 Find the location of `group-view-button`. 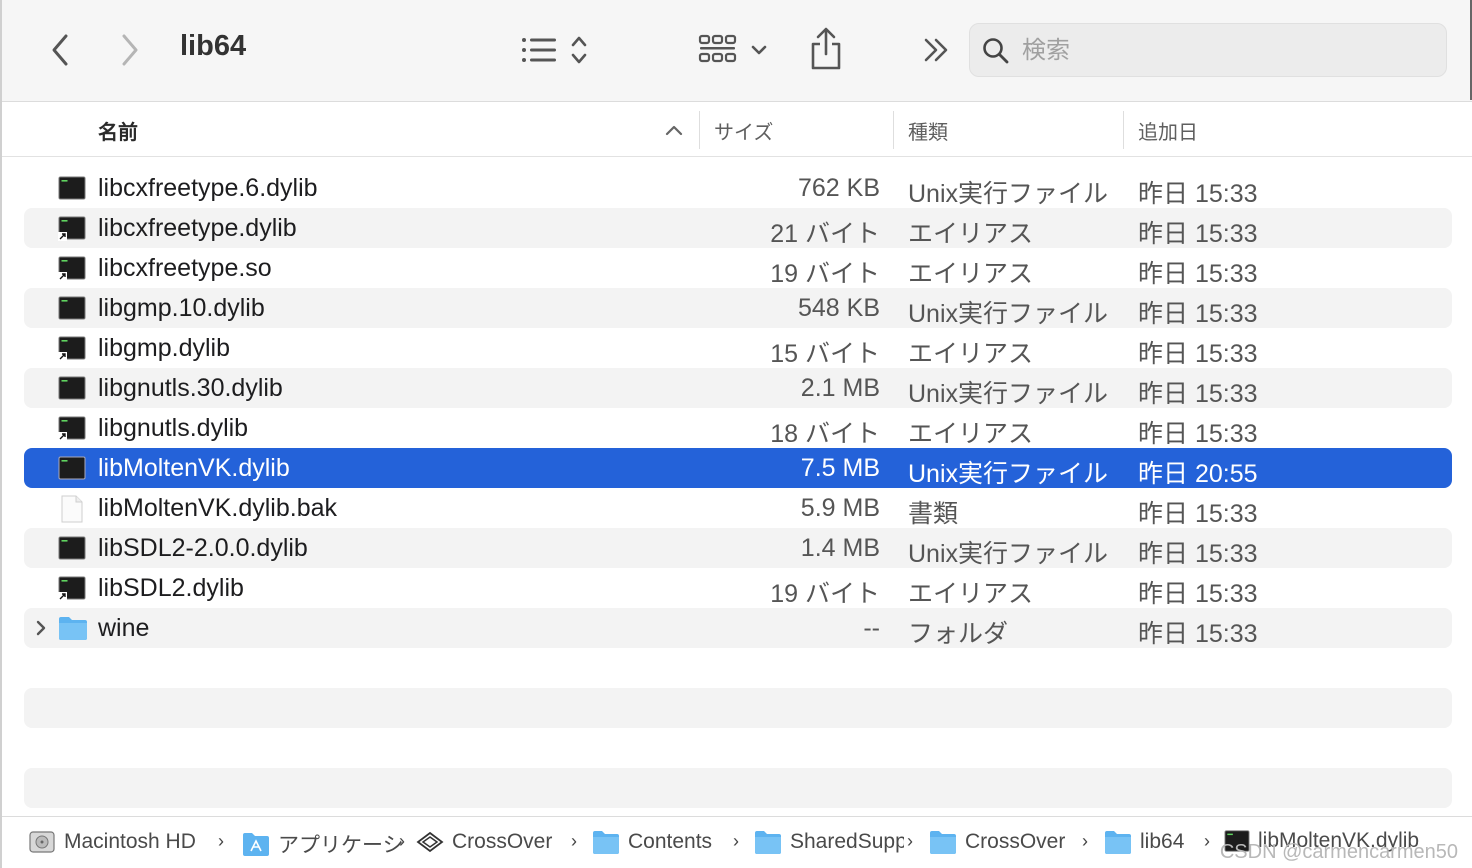

group-view-button is located at coordinates (732, 50).